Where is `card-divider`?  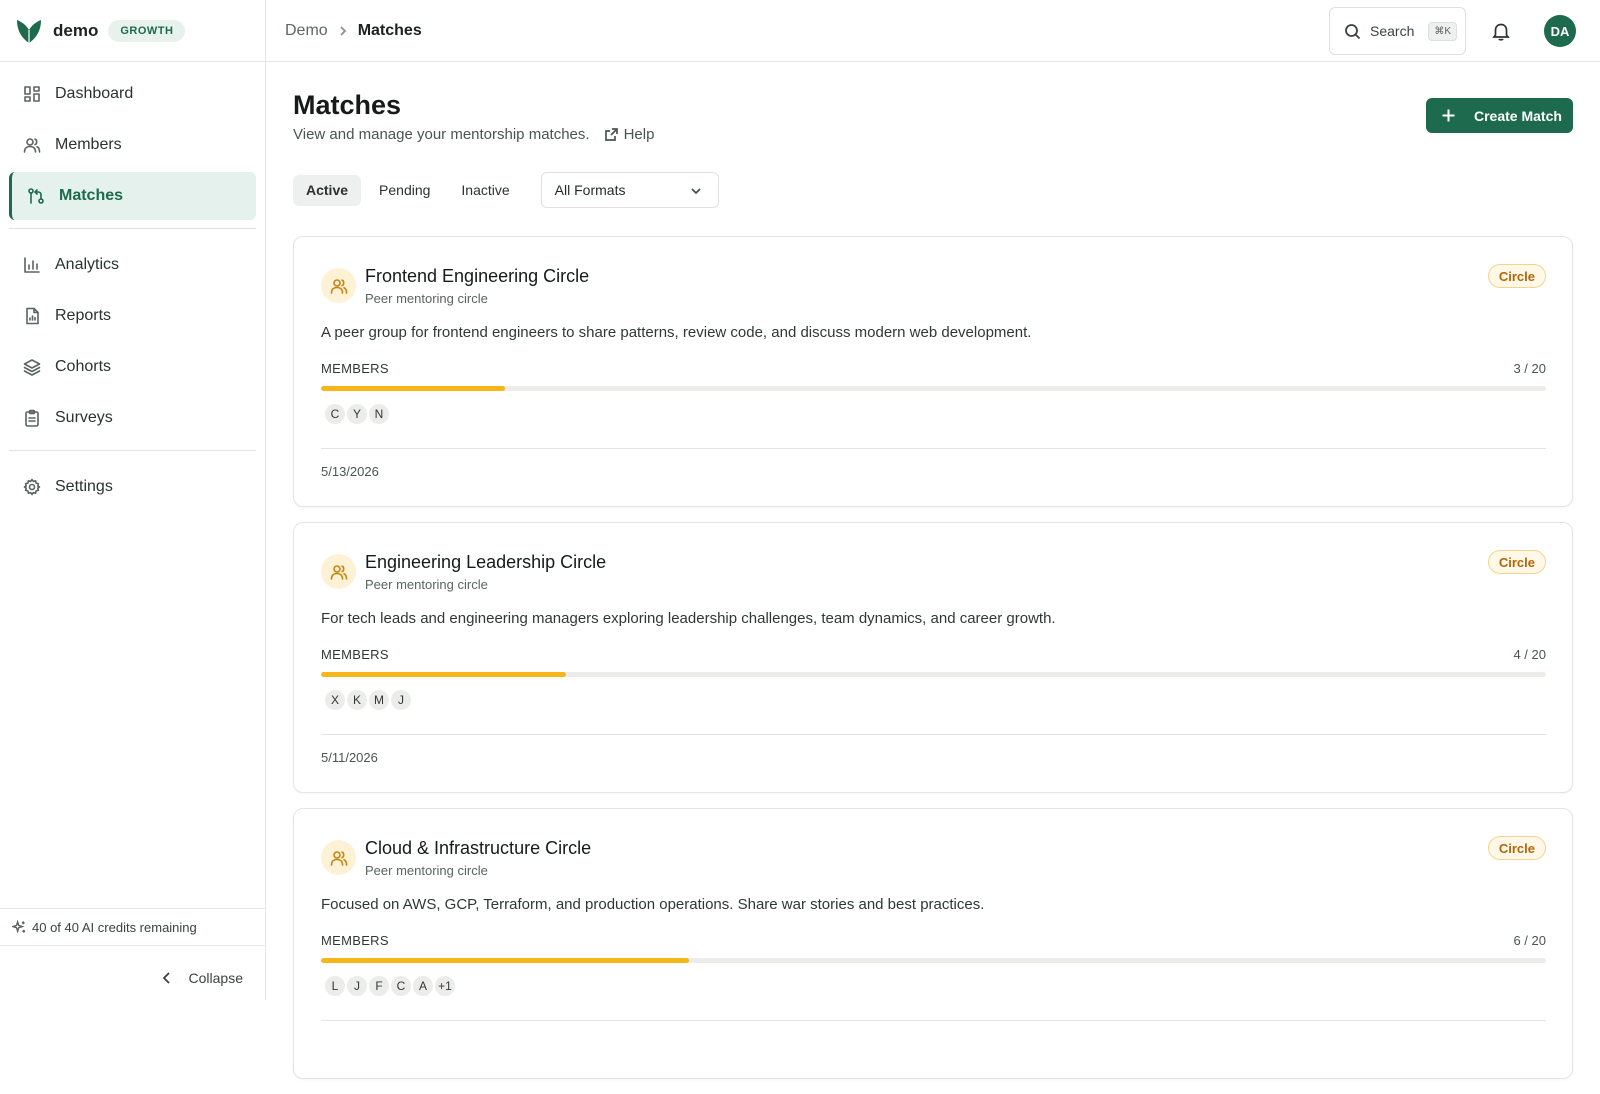
card-divider is located at coordinates (933, 448).